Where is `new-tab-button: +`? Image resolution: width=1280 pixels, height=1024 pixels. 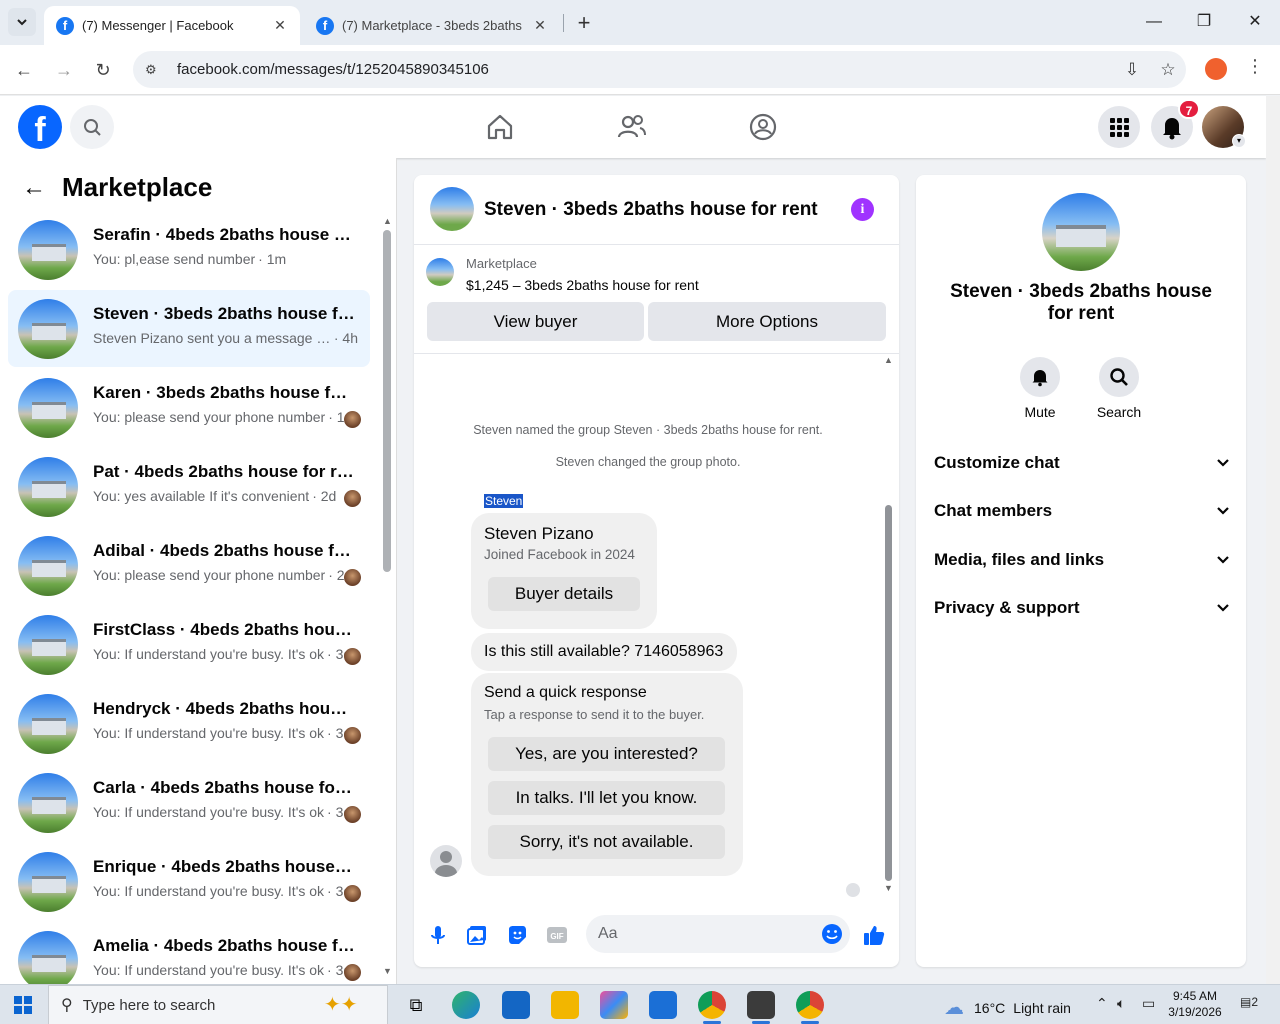 new-tab-button: + is located at coordinates (584, 23).